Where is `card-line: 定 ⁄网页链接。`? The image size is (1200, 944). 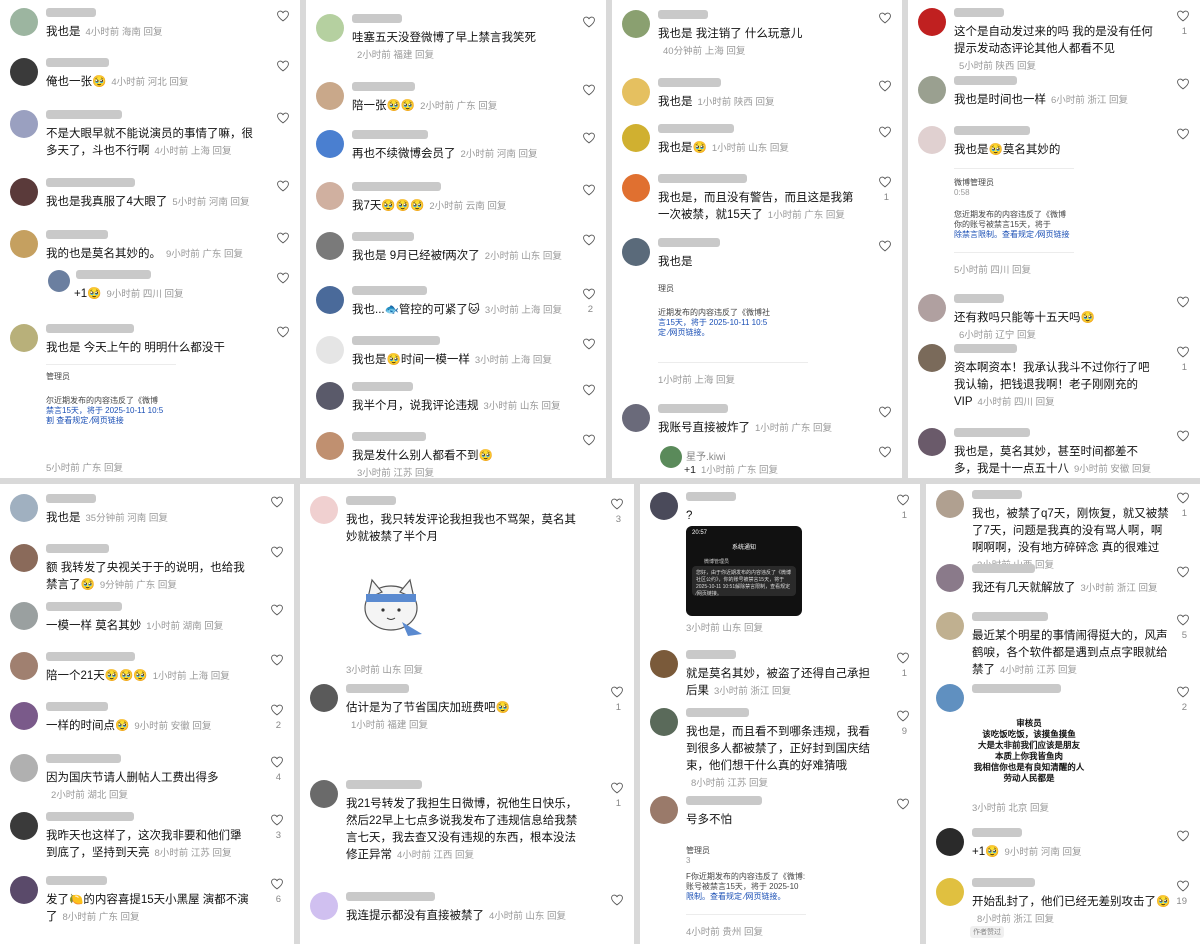
card-line: 定 ⁄网页链接。 is located at coordinates (714, 333).